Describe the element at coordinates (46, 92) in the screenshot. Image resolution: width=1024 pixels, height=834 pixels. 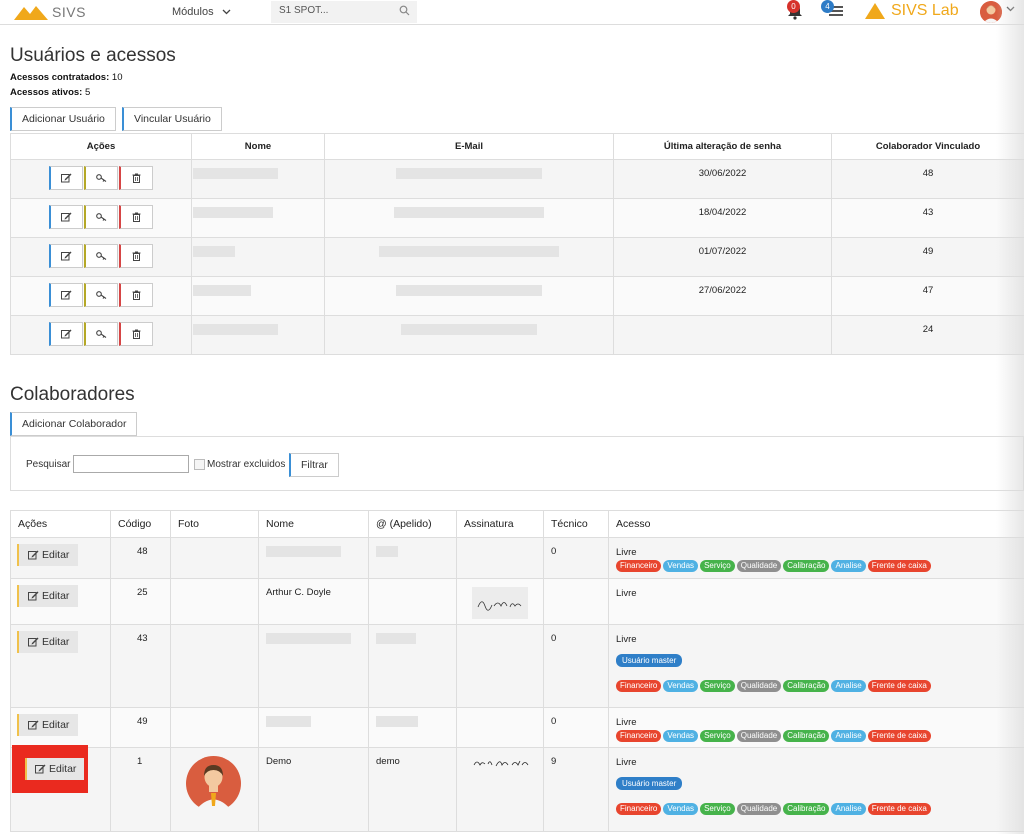
I see `active-label: Acessos ativos:` at that location.